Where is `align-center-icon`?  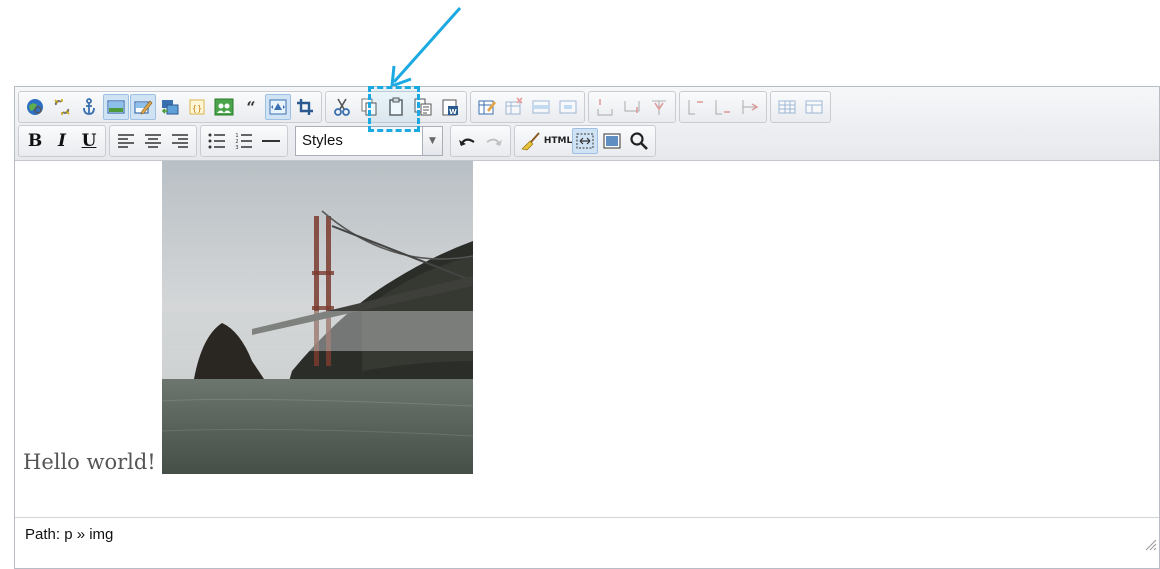 align-center-icon is located at coordinates (153, 141).